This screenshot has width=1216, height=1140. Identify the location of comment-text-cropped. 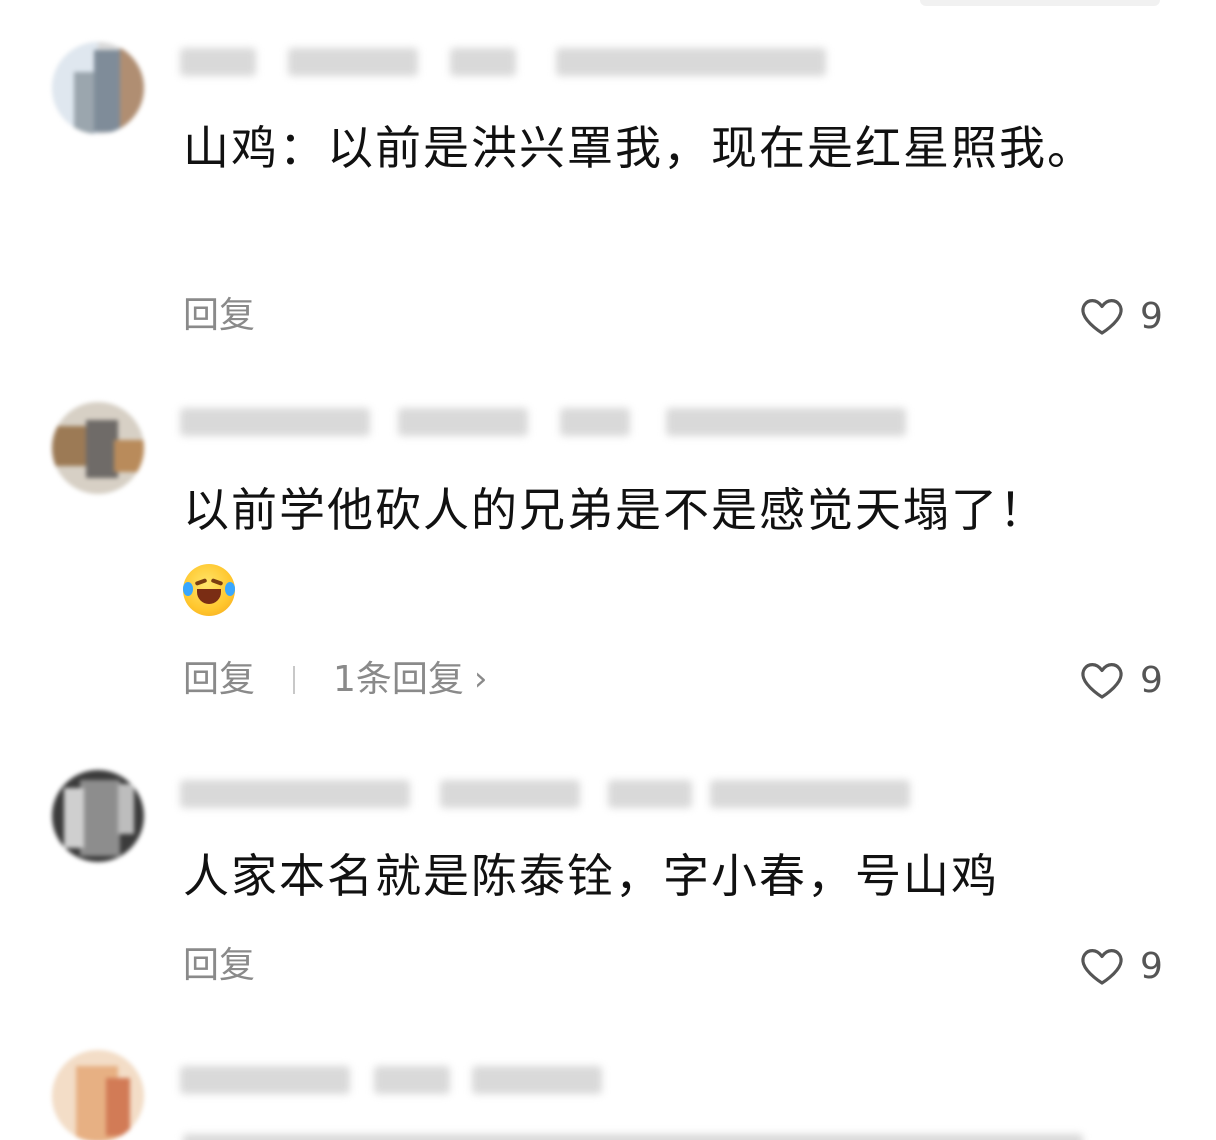
(648, 1129).